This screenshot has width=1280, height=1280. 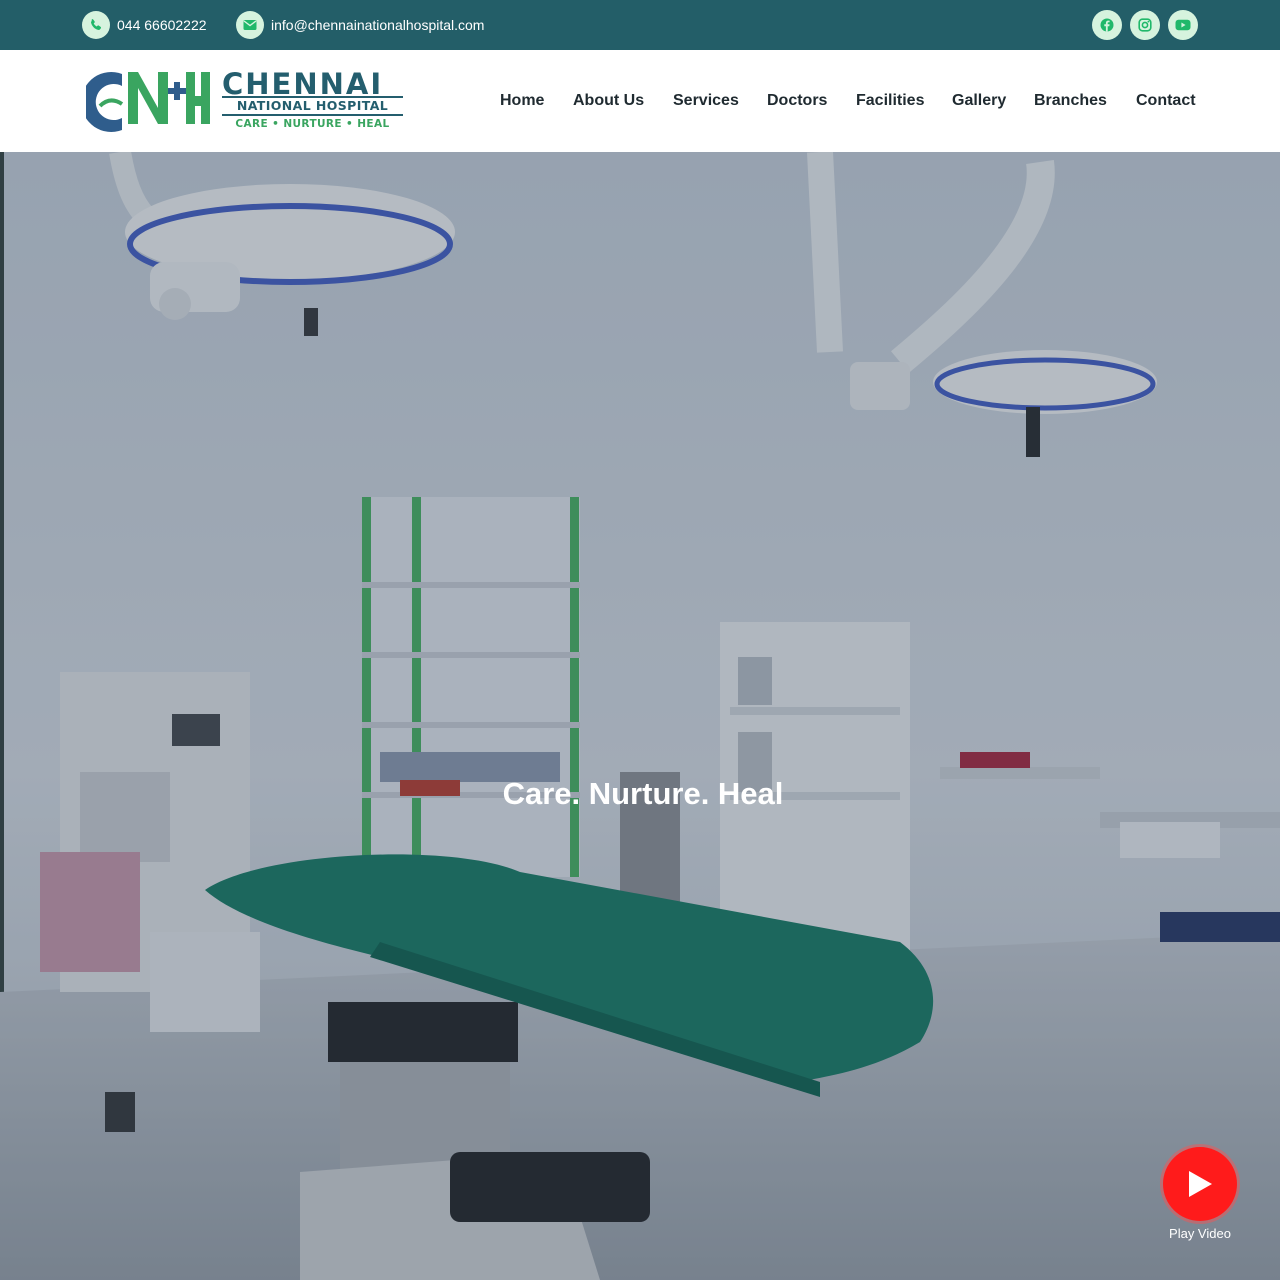 What do you see at coordinates (1145, 25) in the screenshot?
I see `instagram-icon` at bounding box center [1145, 25].